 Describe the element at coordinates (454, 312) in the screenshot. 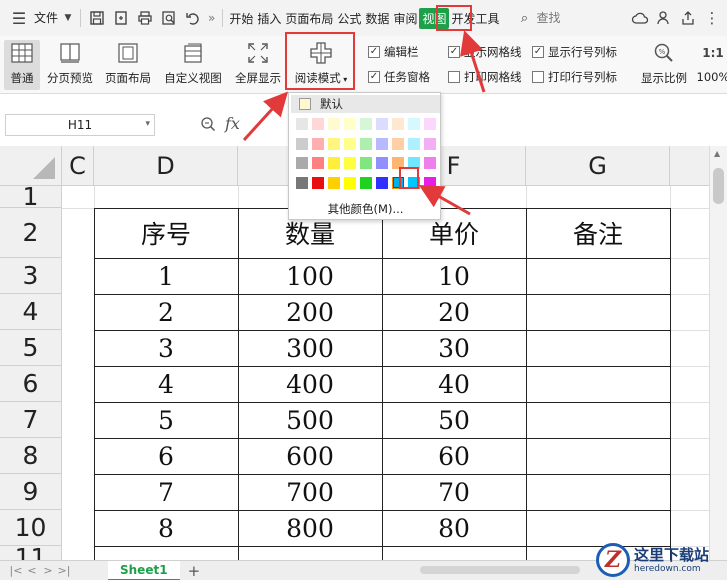

I see `table-cell: 20` at that location.